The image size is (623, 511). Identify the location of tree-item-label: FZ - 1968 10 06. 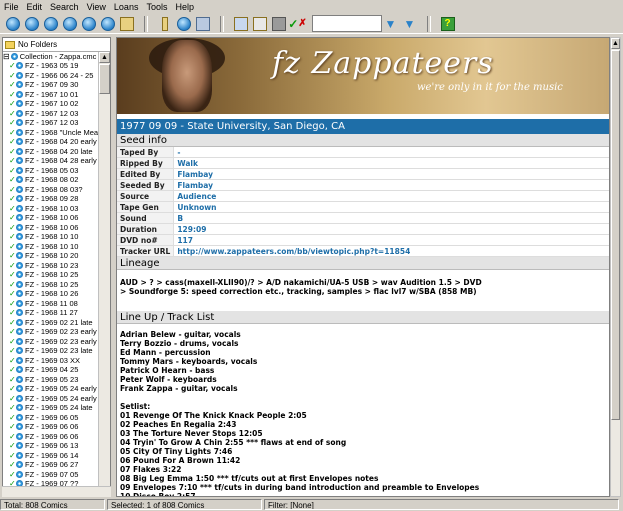
(52, 227).